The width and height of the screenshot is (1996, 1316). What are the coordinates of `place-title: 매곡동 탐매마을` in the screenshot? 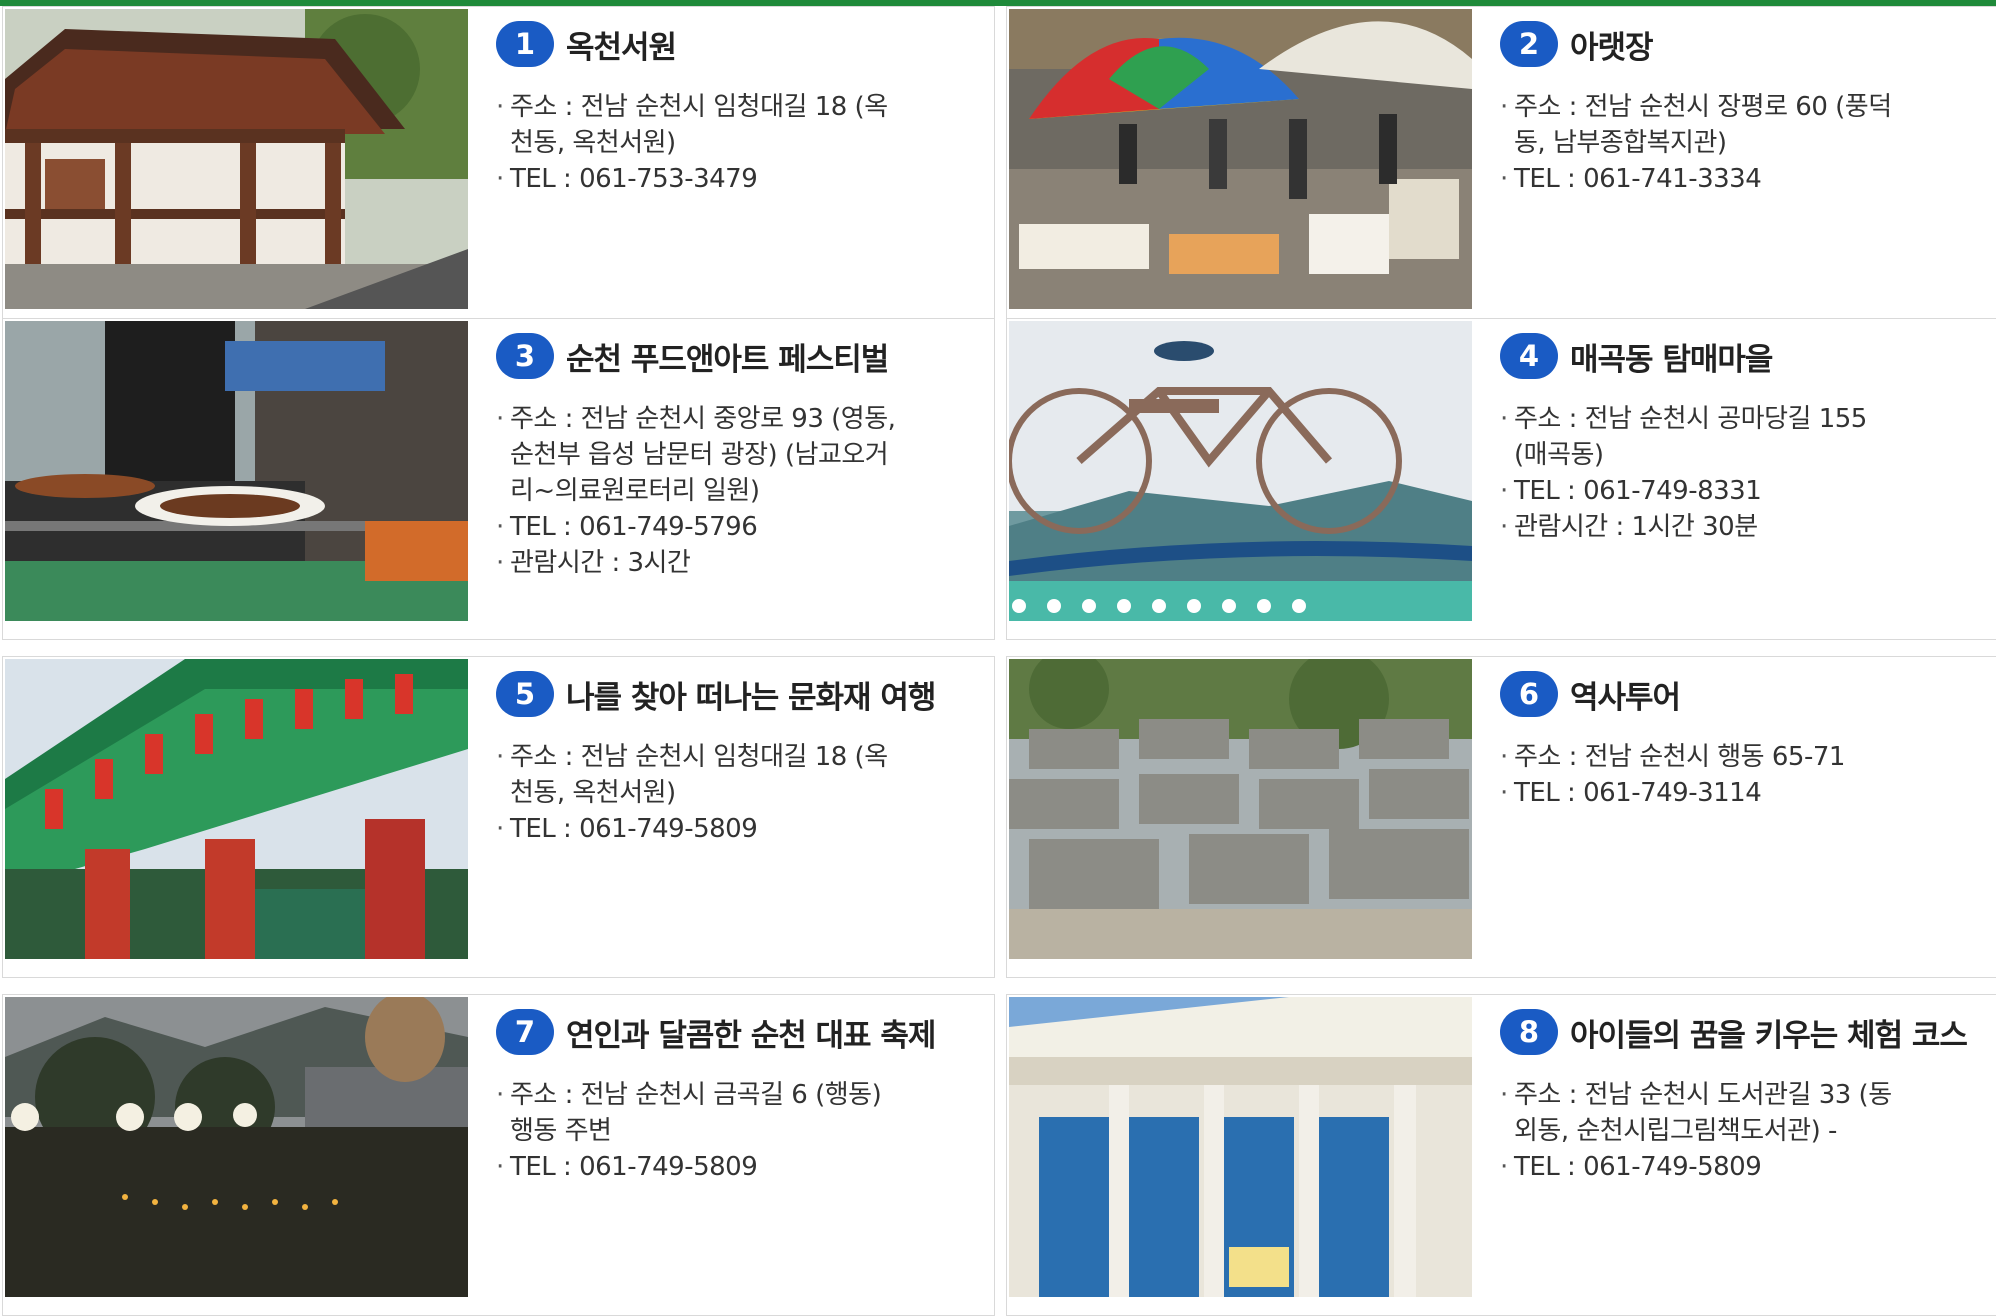 It's located at (1671, 356).